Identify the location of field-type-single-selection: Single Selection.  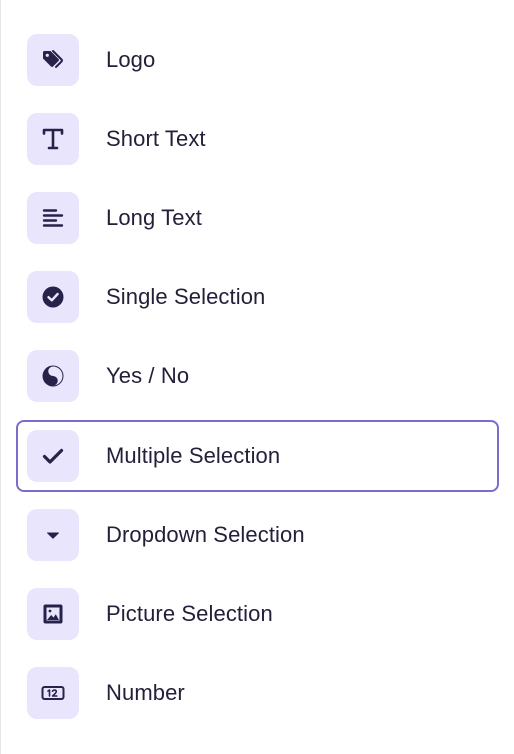
(257, 297).